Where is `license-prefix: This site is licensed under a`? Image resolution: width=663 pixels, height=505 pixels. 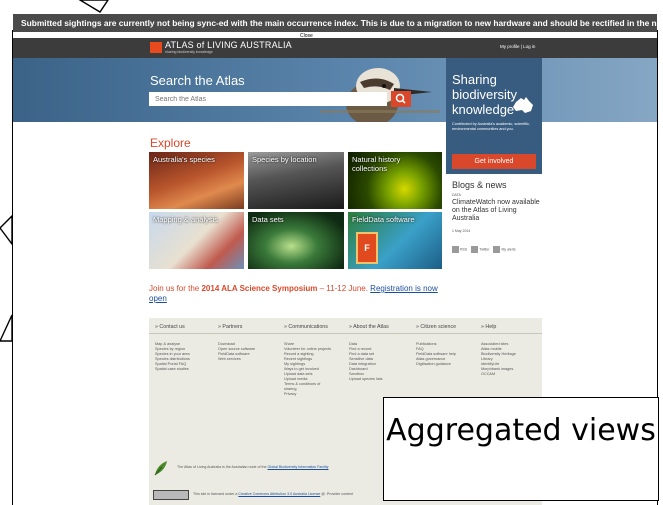
license-prefix: This site is licensed under a is located at coordinates (216, 494).